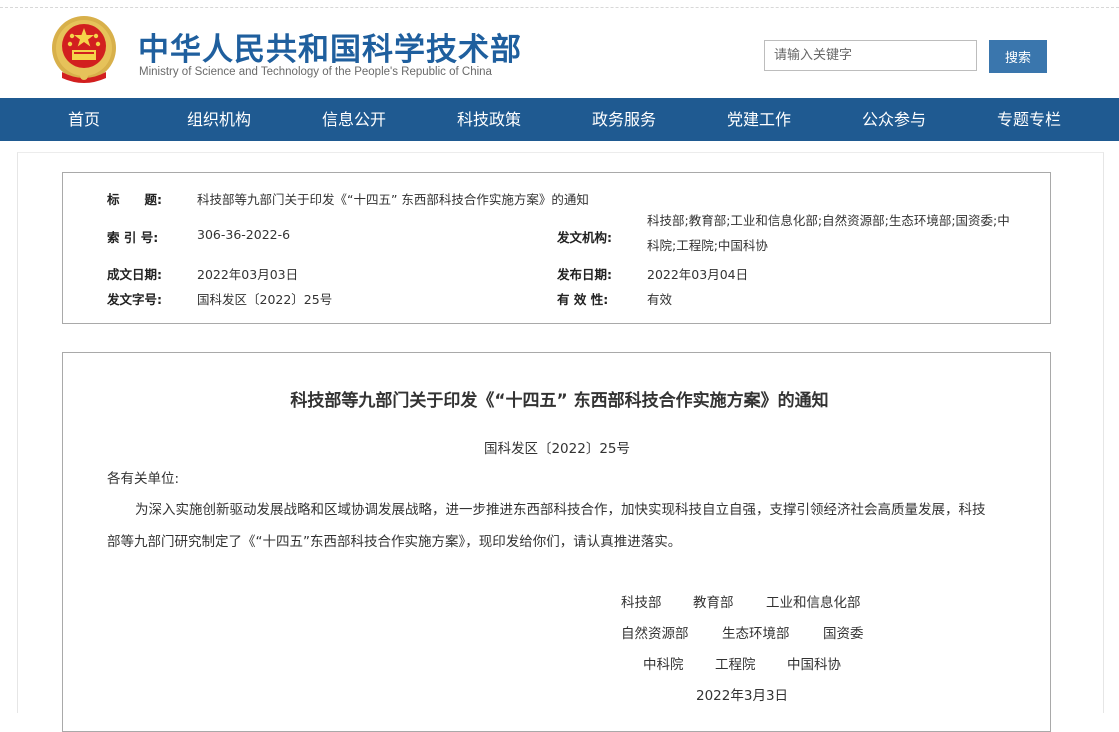 This screenshot has height=732, width=1119. What do you see at coordinates (134, 299) in the screenshot?
I see `meta-docno-label: 发文字号:` at bounding box center [134, 299].